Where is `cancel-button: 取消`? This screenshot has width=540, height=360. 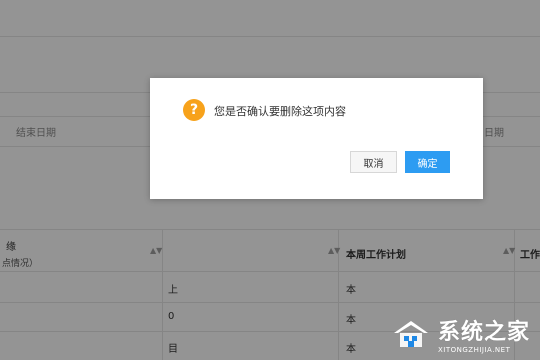
cancel-button: 取消 is located at coordinates (373, 162).